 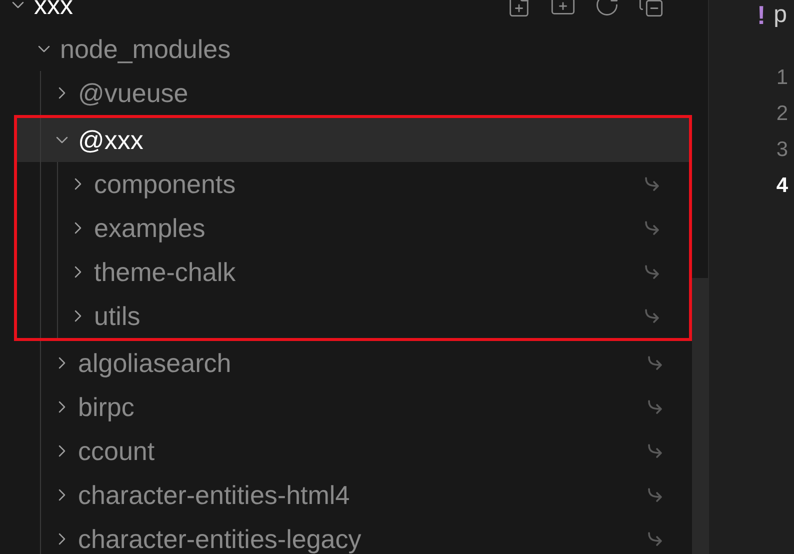 I want to click on folder-name: xxx, so click(x=53, y=10).